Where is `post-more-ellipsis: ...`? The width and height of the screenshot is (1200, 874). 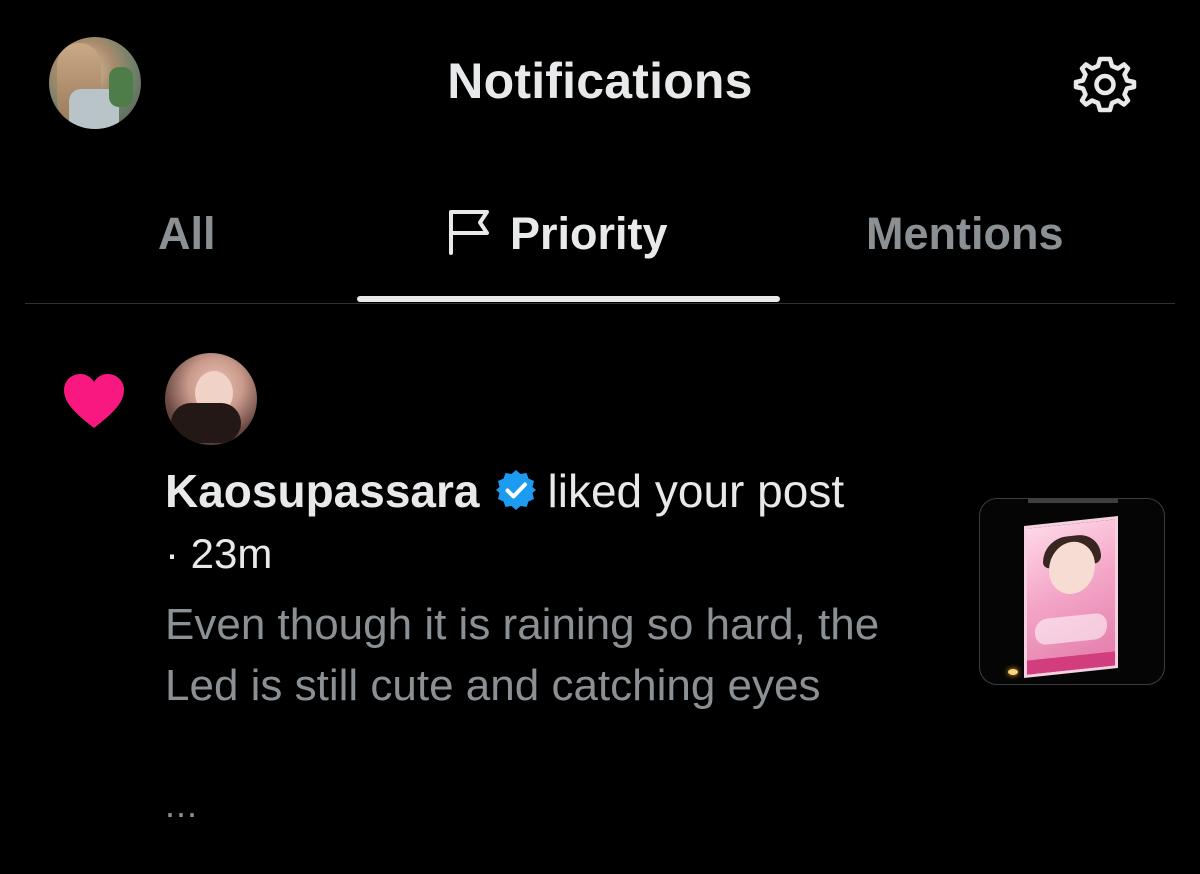 post-more-ellipsis: ... is located at coordinates (182, 804).